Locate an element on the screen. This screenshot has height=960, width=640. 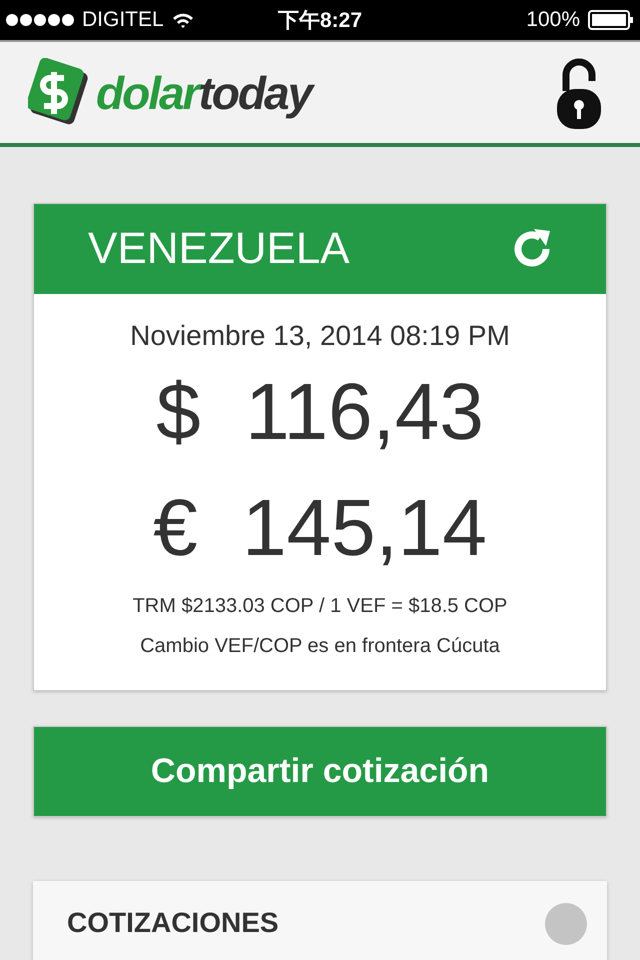
section-title: COTIZACIONES is located at coordinates (173, 923).